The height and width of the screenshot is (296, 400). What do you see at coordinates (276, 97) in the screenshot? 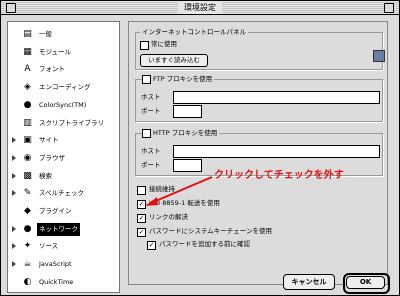
I see `ftp-host-field` at bounding box center [276, 97].